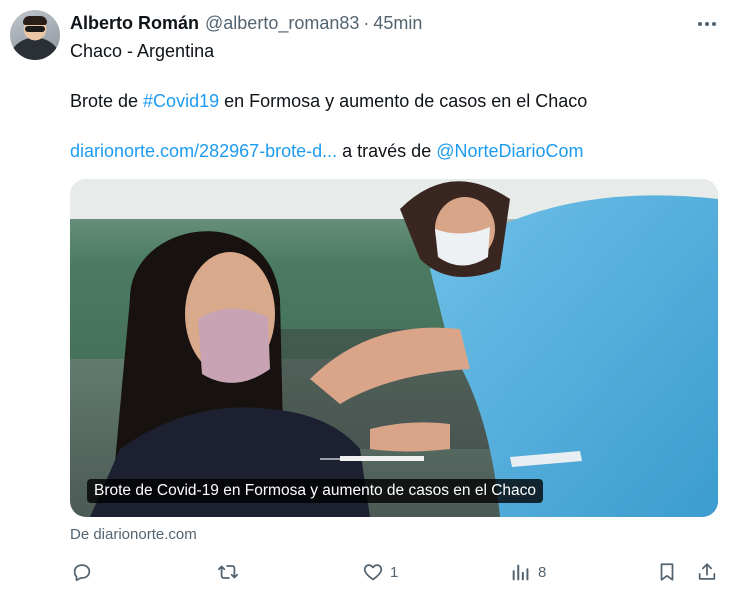 The width and height of the screenshot is (744, 596). Describe the element at coordinates (35, 35) in the screenshot. I see `avatar` at that location.